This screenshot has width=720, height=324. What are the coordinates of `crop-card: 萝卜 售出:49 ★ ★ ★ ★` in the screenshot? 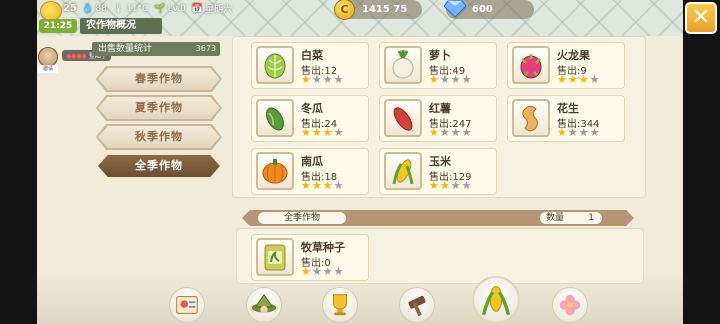 It's located at (438, 65).